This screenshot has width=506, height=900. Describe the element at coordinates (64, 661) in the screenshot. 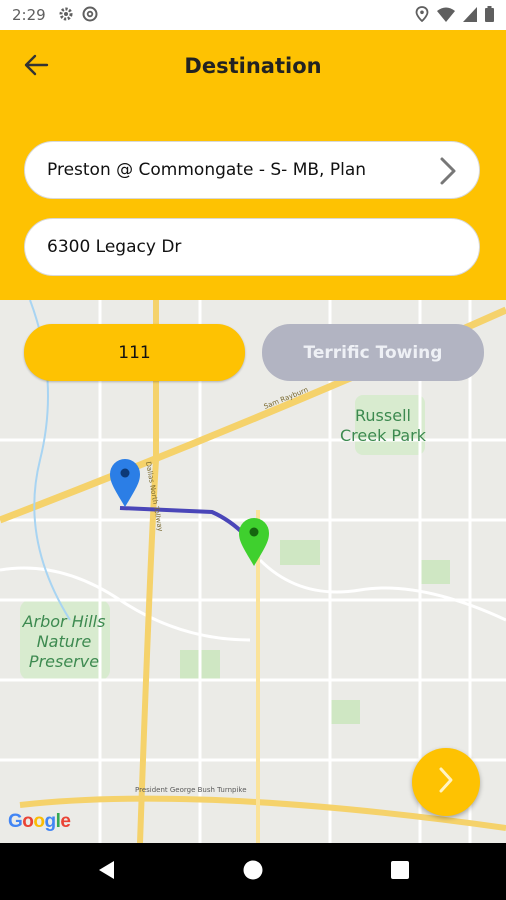

I see `map-label-preserve: Preserve` at that location.